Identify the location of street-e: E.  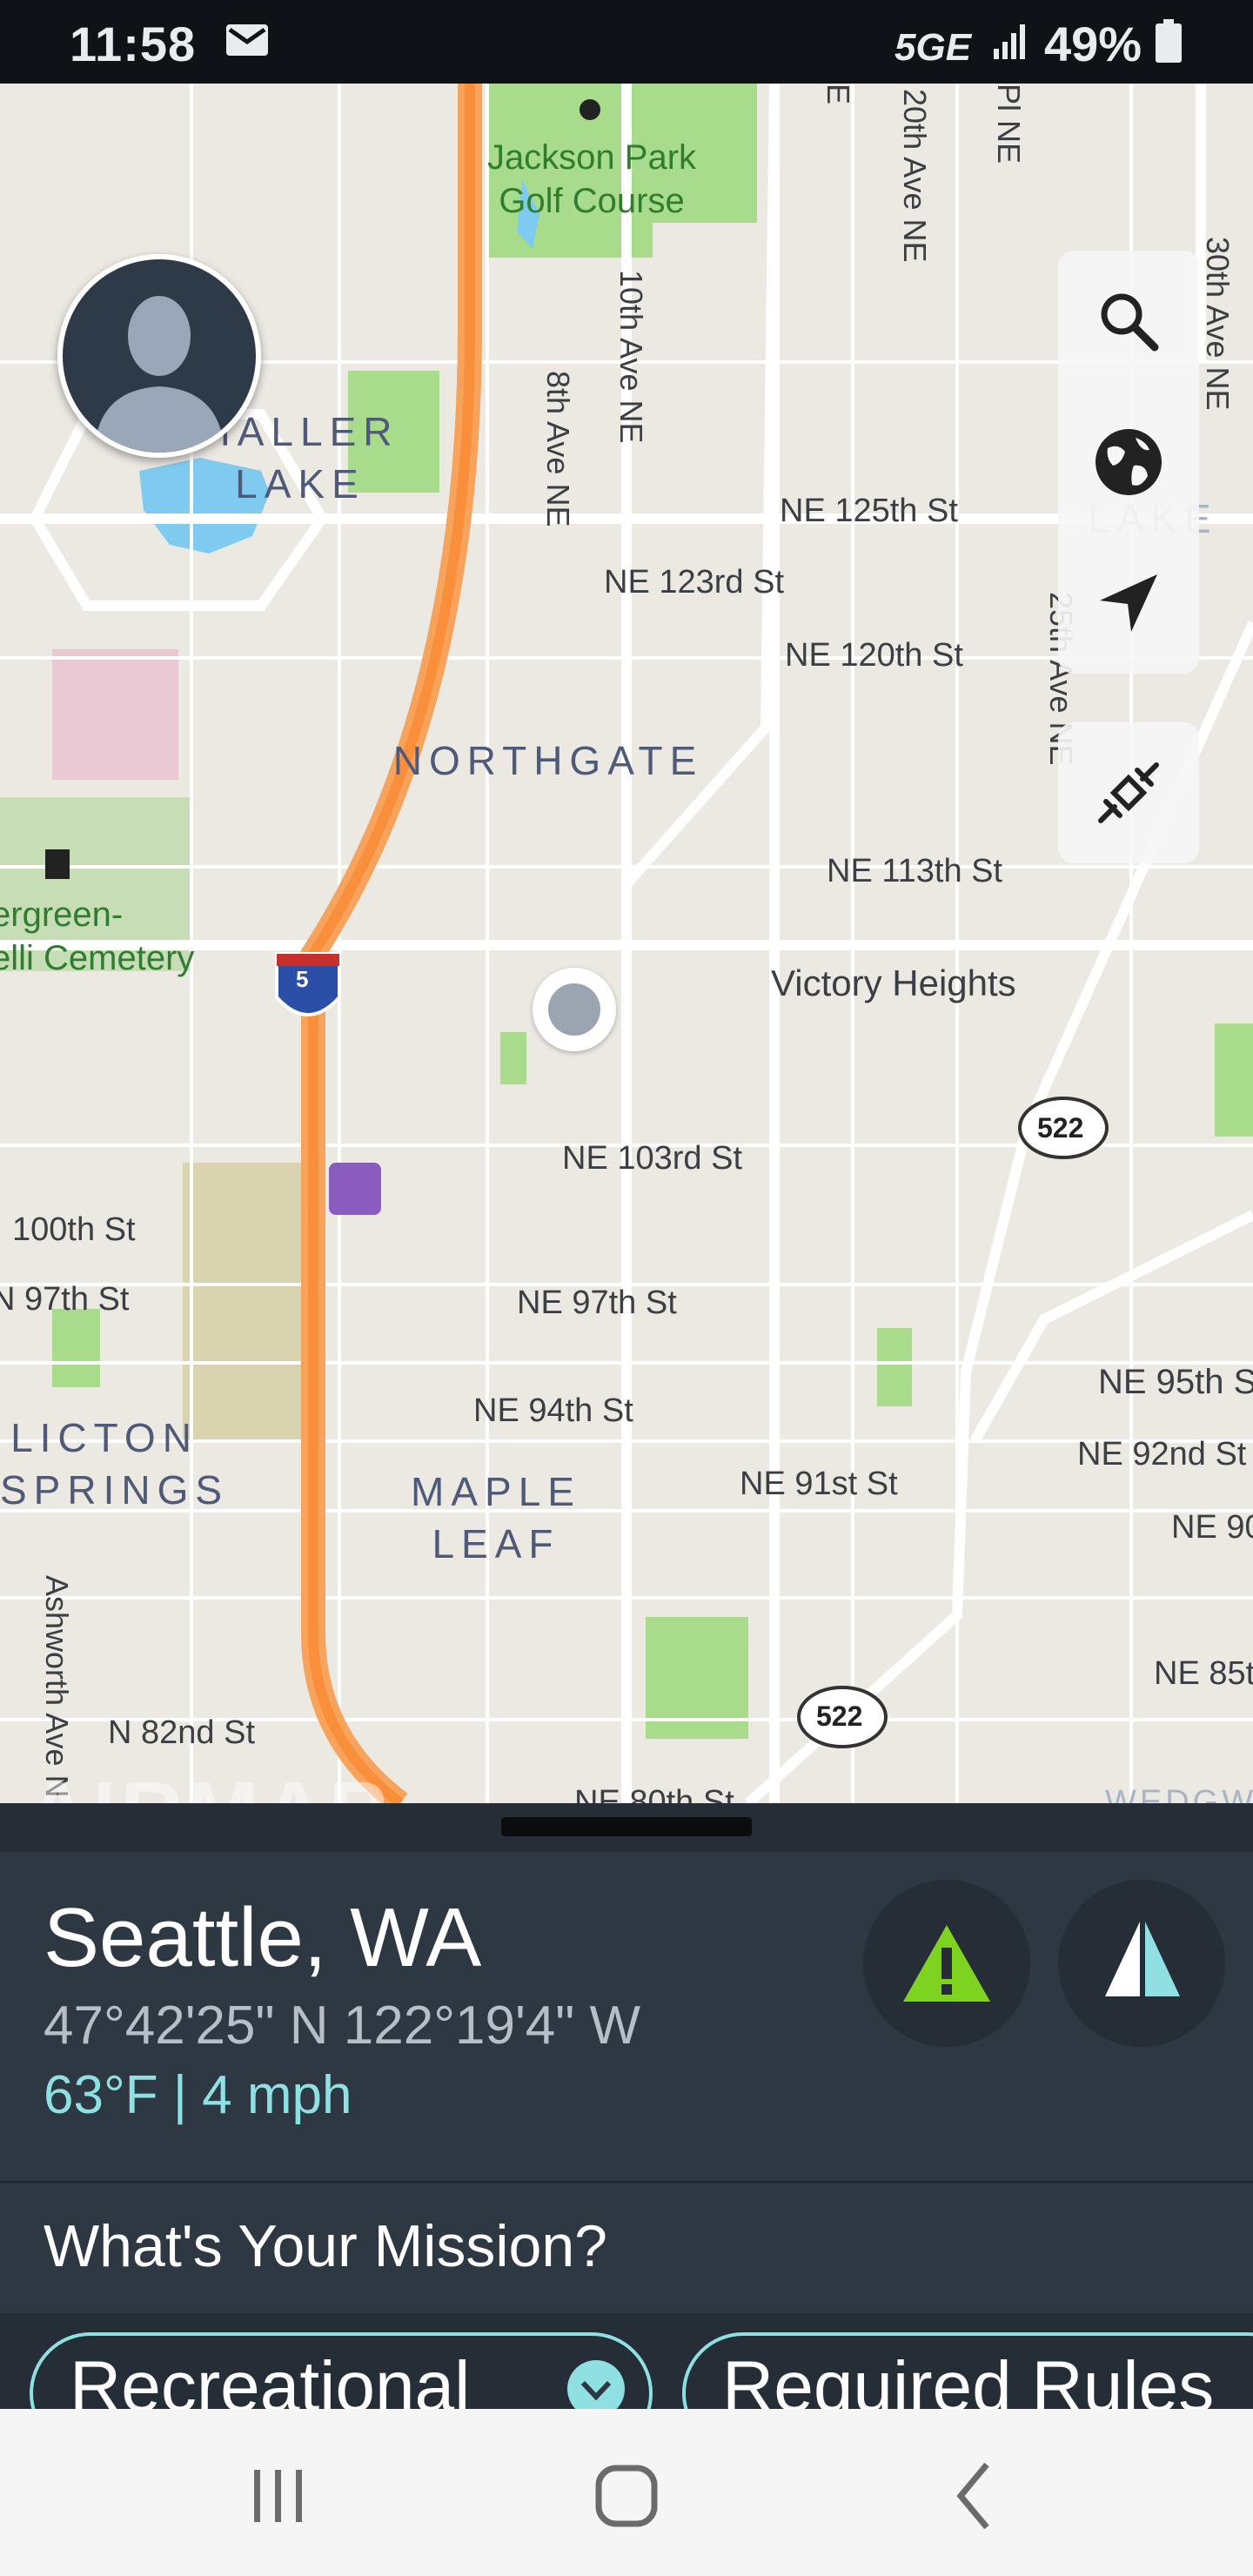
(838, 95).